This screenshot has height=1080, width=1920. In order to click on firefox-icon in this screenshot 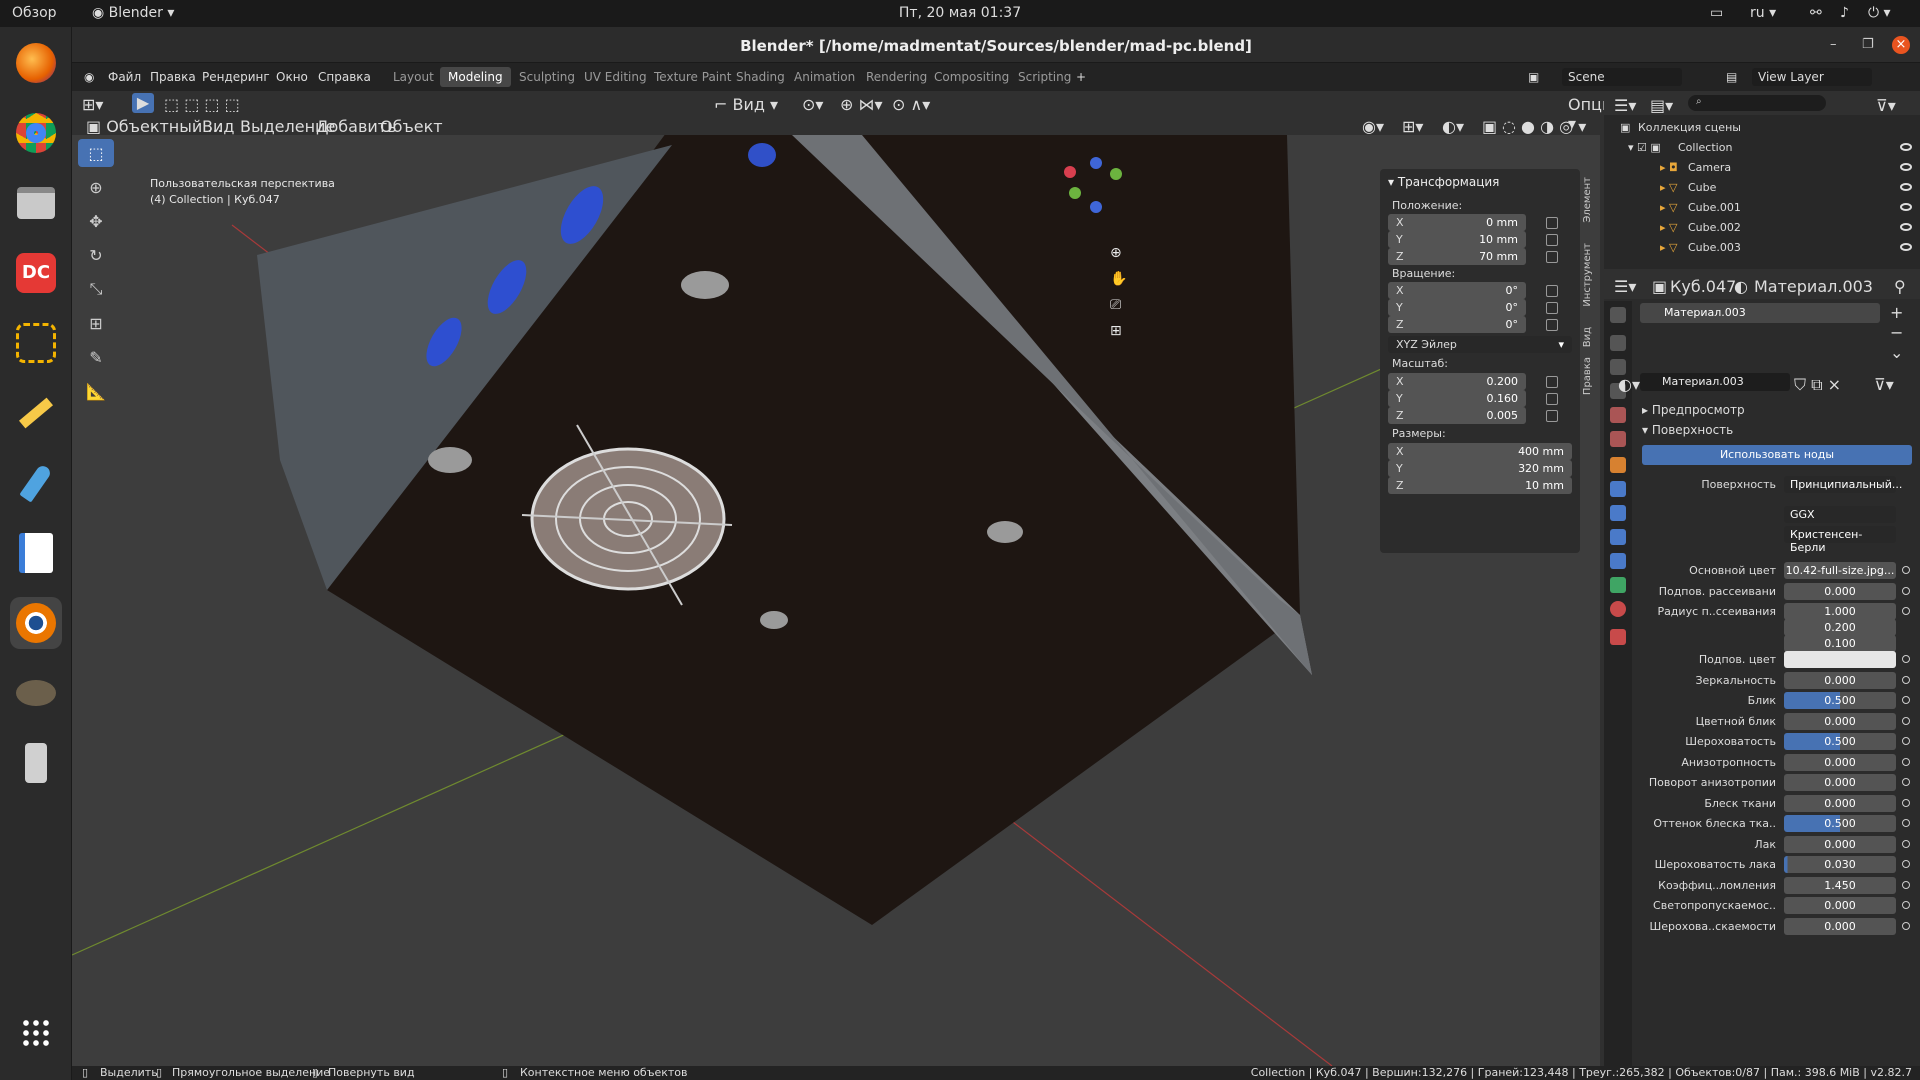, I will do `click(36, 63)`.